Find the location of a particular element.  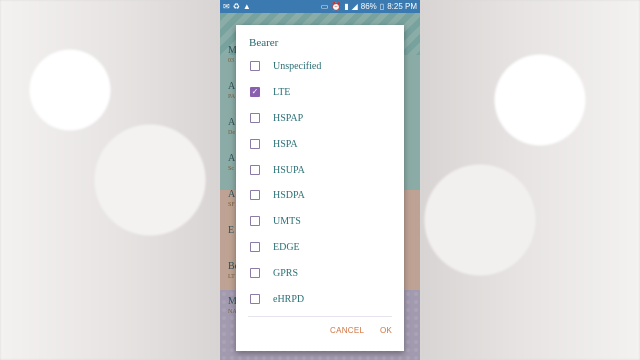

signal-icon: ◢ is located at coordinates (354, 6).